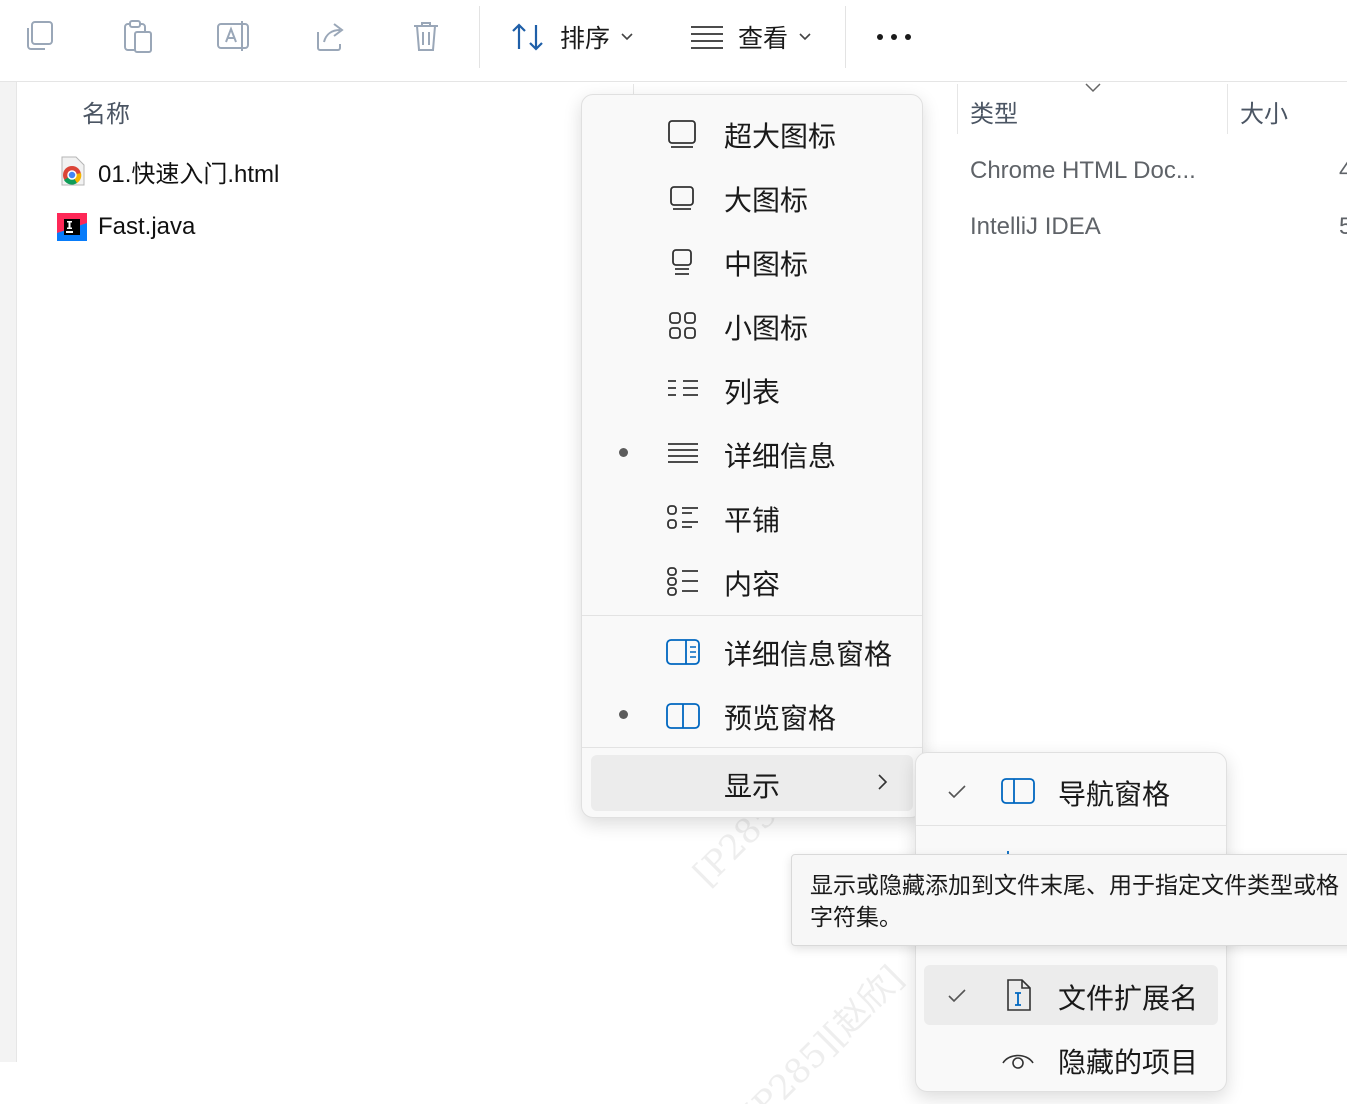  Describe the element at coordinates (1114, 794) in the screenshot. I see `submenu-item-label: 导航窗格` at that location.